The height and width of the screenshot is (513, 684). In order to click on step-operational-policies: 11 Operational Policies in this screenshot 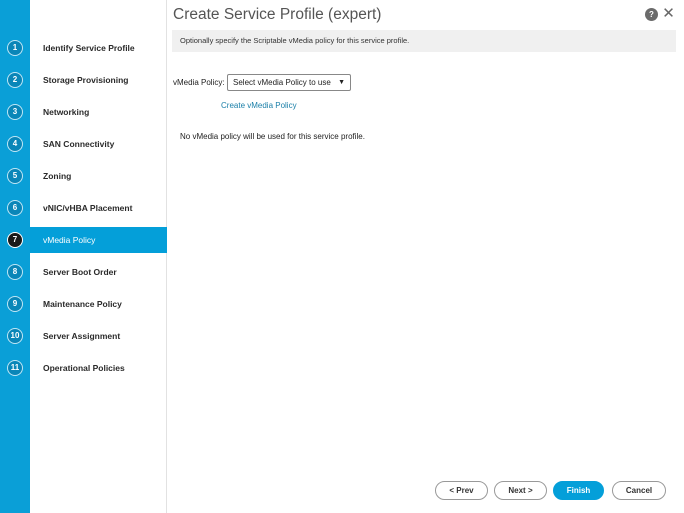, I will do `click(83, 368)`.